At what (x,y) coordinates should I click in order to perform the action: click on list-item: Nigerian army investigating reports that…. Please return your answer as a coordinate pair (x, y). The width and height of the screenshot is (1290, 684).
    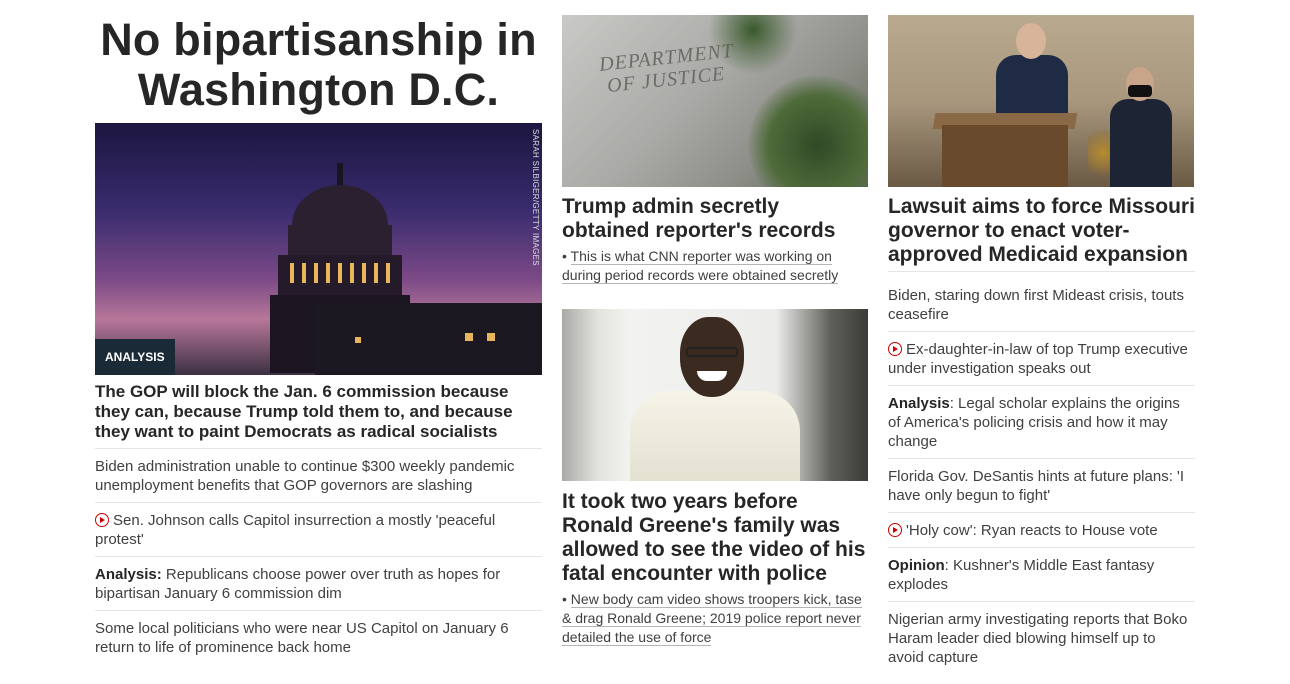
    Looking at the image, I should click on (1041, 638).